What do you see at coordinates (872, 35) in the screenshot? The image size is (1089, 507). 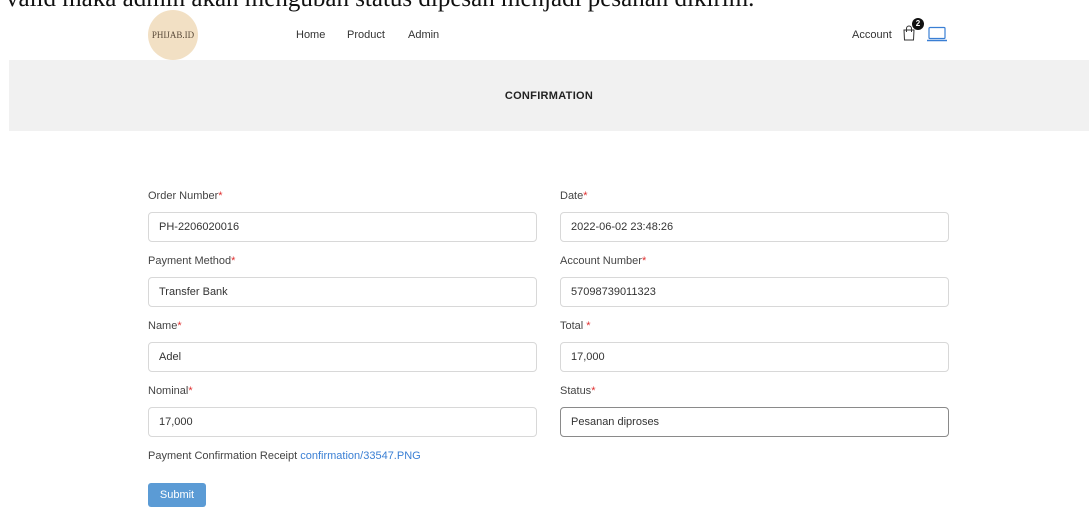 I see `nav-account-link: Account` at bounding box center [872, 35].